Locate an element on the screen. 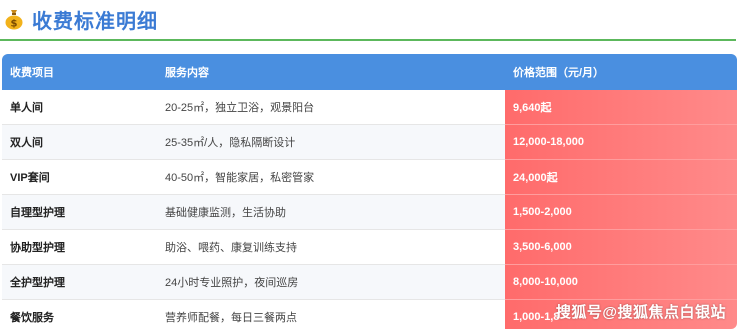 The height and width of the screenshot is (329, 740). price-cell: 12,000-18,000 is located at coordinates (621, 142).